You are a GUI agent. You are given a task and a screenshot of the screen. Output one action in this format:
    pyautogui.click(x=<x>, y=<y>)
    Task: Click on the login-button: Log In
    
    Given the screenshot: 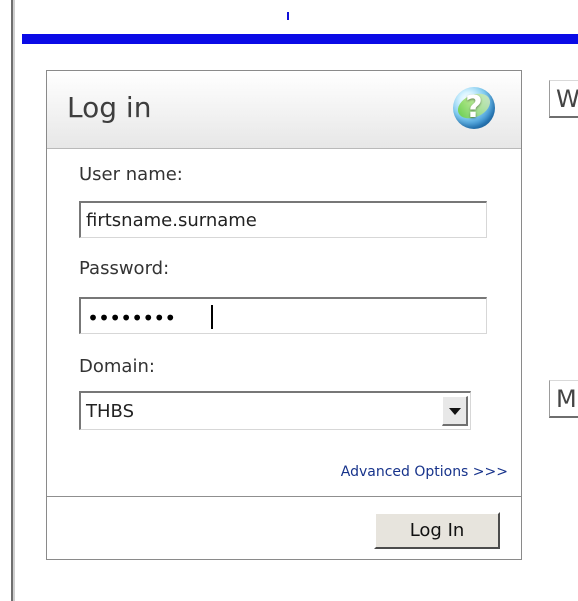 What is the action you would take?
    pyautogui.click(x=437, y=530)
    